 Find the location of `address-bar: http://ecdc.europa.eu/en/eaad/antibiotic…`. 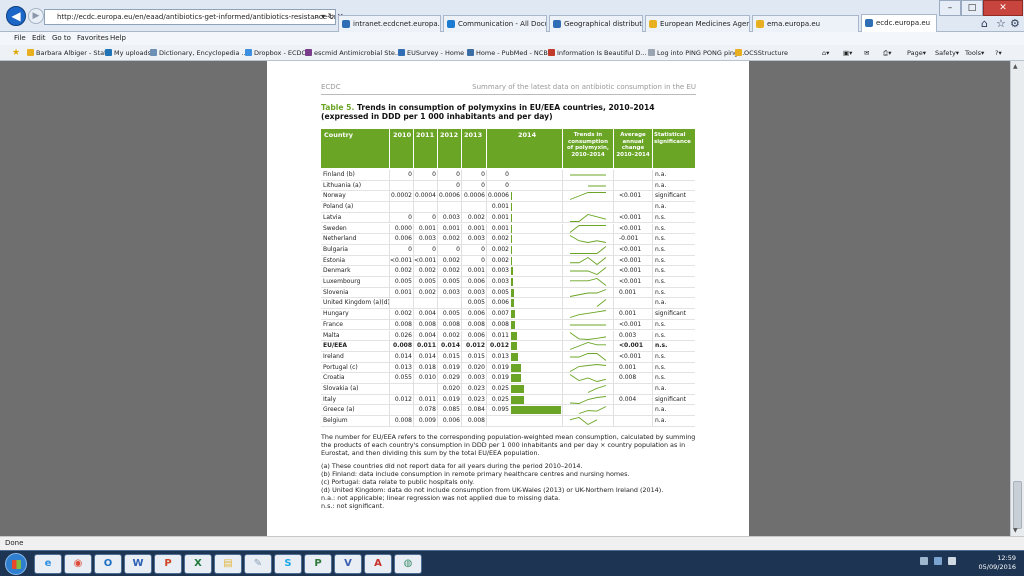

address-bar: http://ecdc.europa.eu/en/eaad/antibiotic… is located at coordinates (190, 17).